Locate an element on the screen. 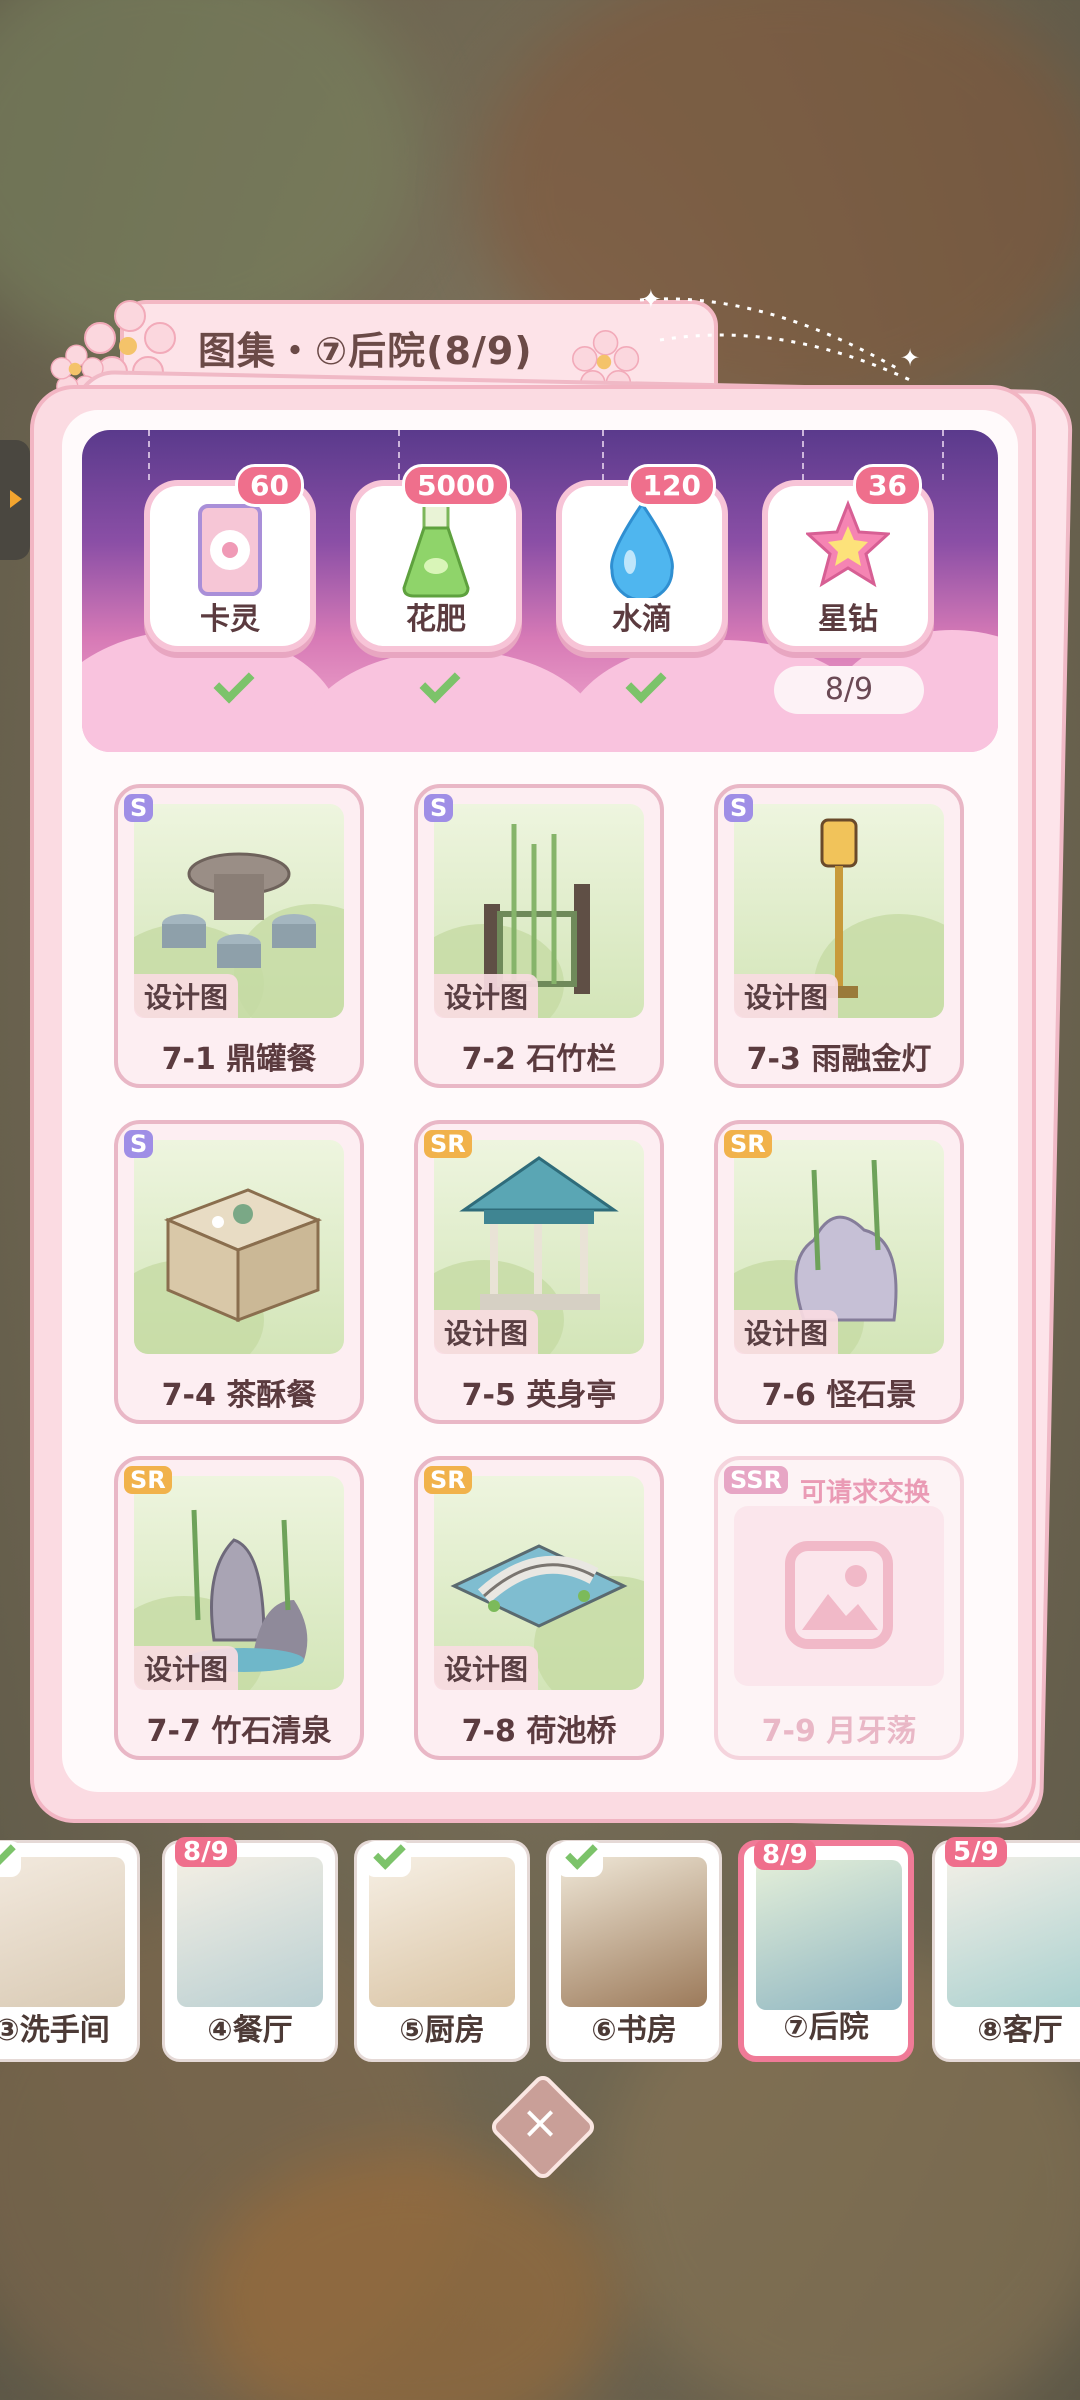 The height and width of the screenshot is (2400, 1080). room-tab: 5/9 ⑧客厅 is located at coordinates (1006, 1949).